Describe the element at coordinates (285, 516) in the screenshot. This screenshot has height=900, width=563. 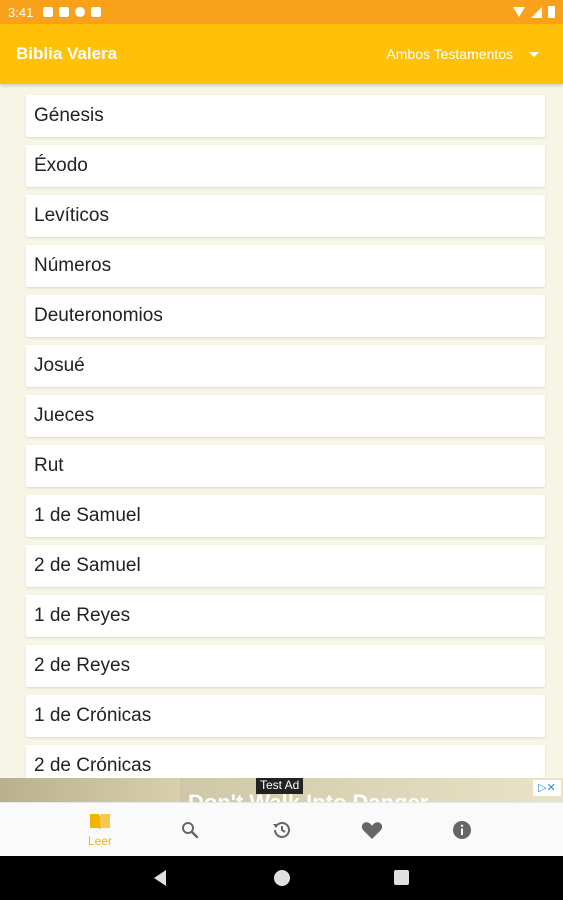
I see `book-item-1-samuel: 1 de Samuel` at that location.